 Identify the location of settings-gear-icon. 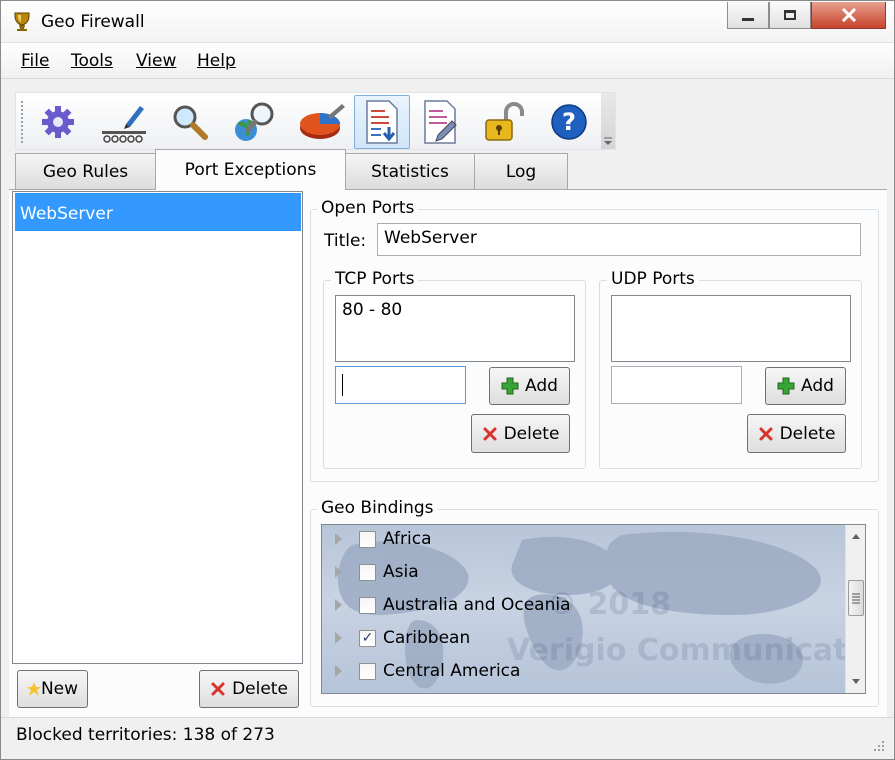
(58, 122).